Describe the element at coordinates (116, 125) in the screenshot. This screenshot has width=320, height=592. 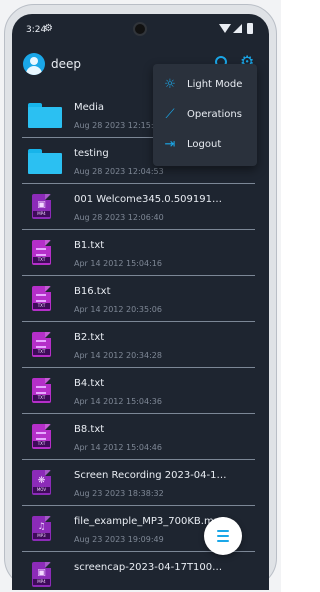
I see `file-date: Aug 28 2023 12:15:2` at that location.